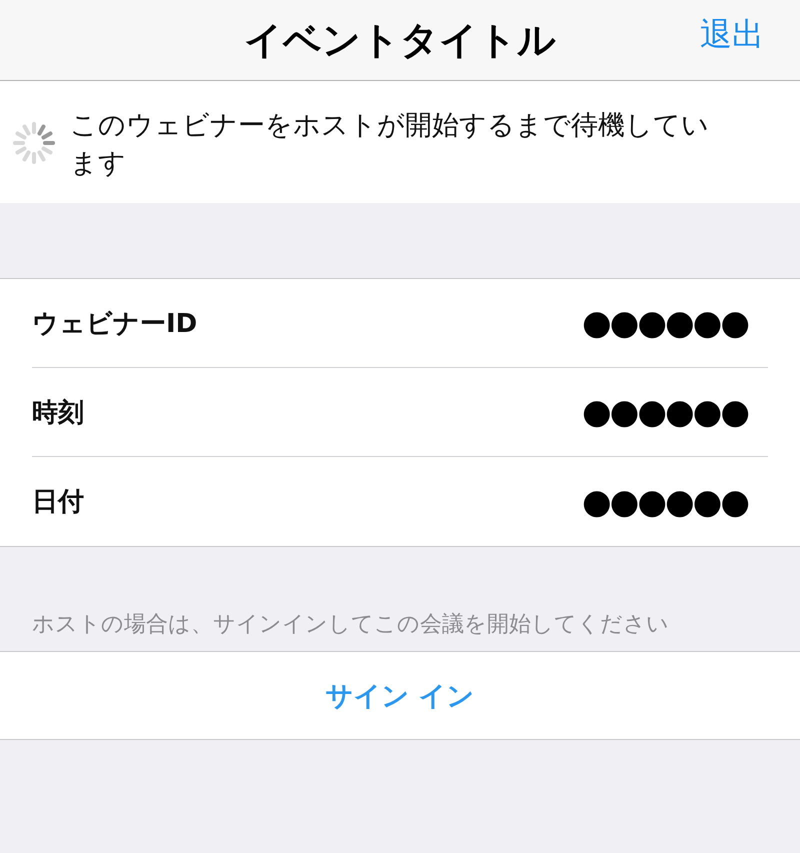  What do you see at coordinates (350, 625) in the screenshot?
I see `host-hint: ホストの場合は、サインインしてこの会議を開始してください` at bounding box center [350, 625].